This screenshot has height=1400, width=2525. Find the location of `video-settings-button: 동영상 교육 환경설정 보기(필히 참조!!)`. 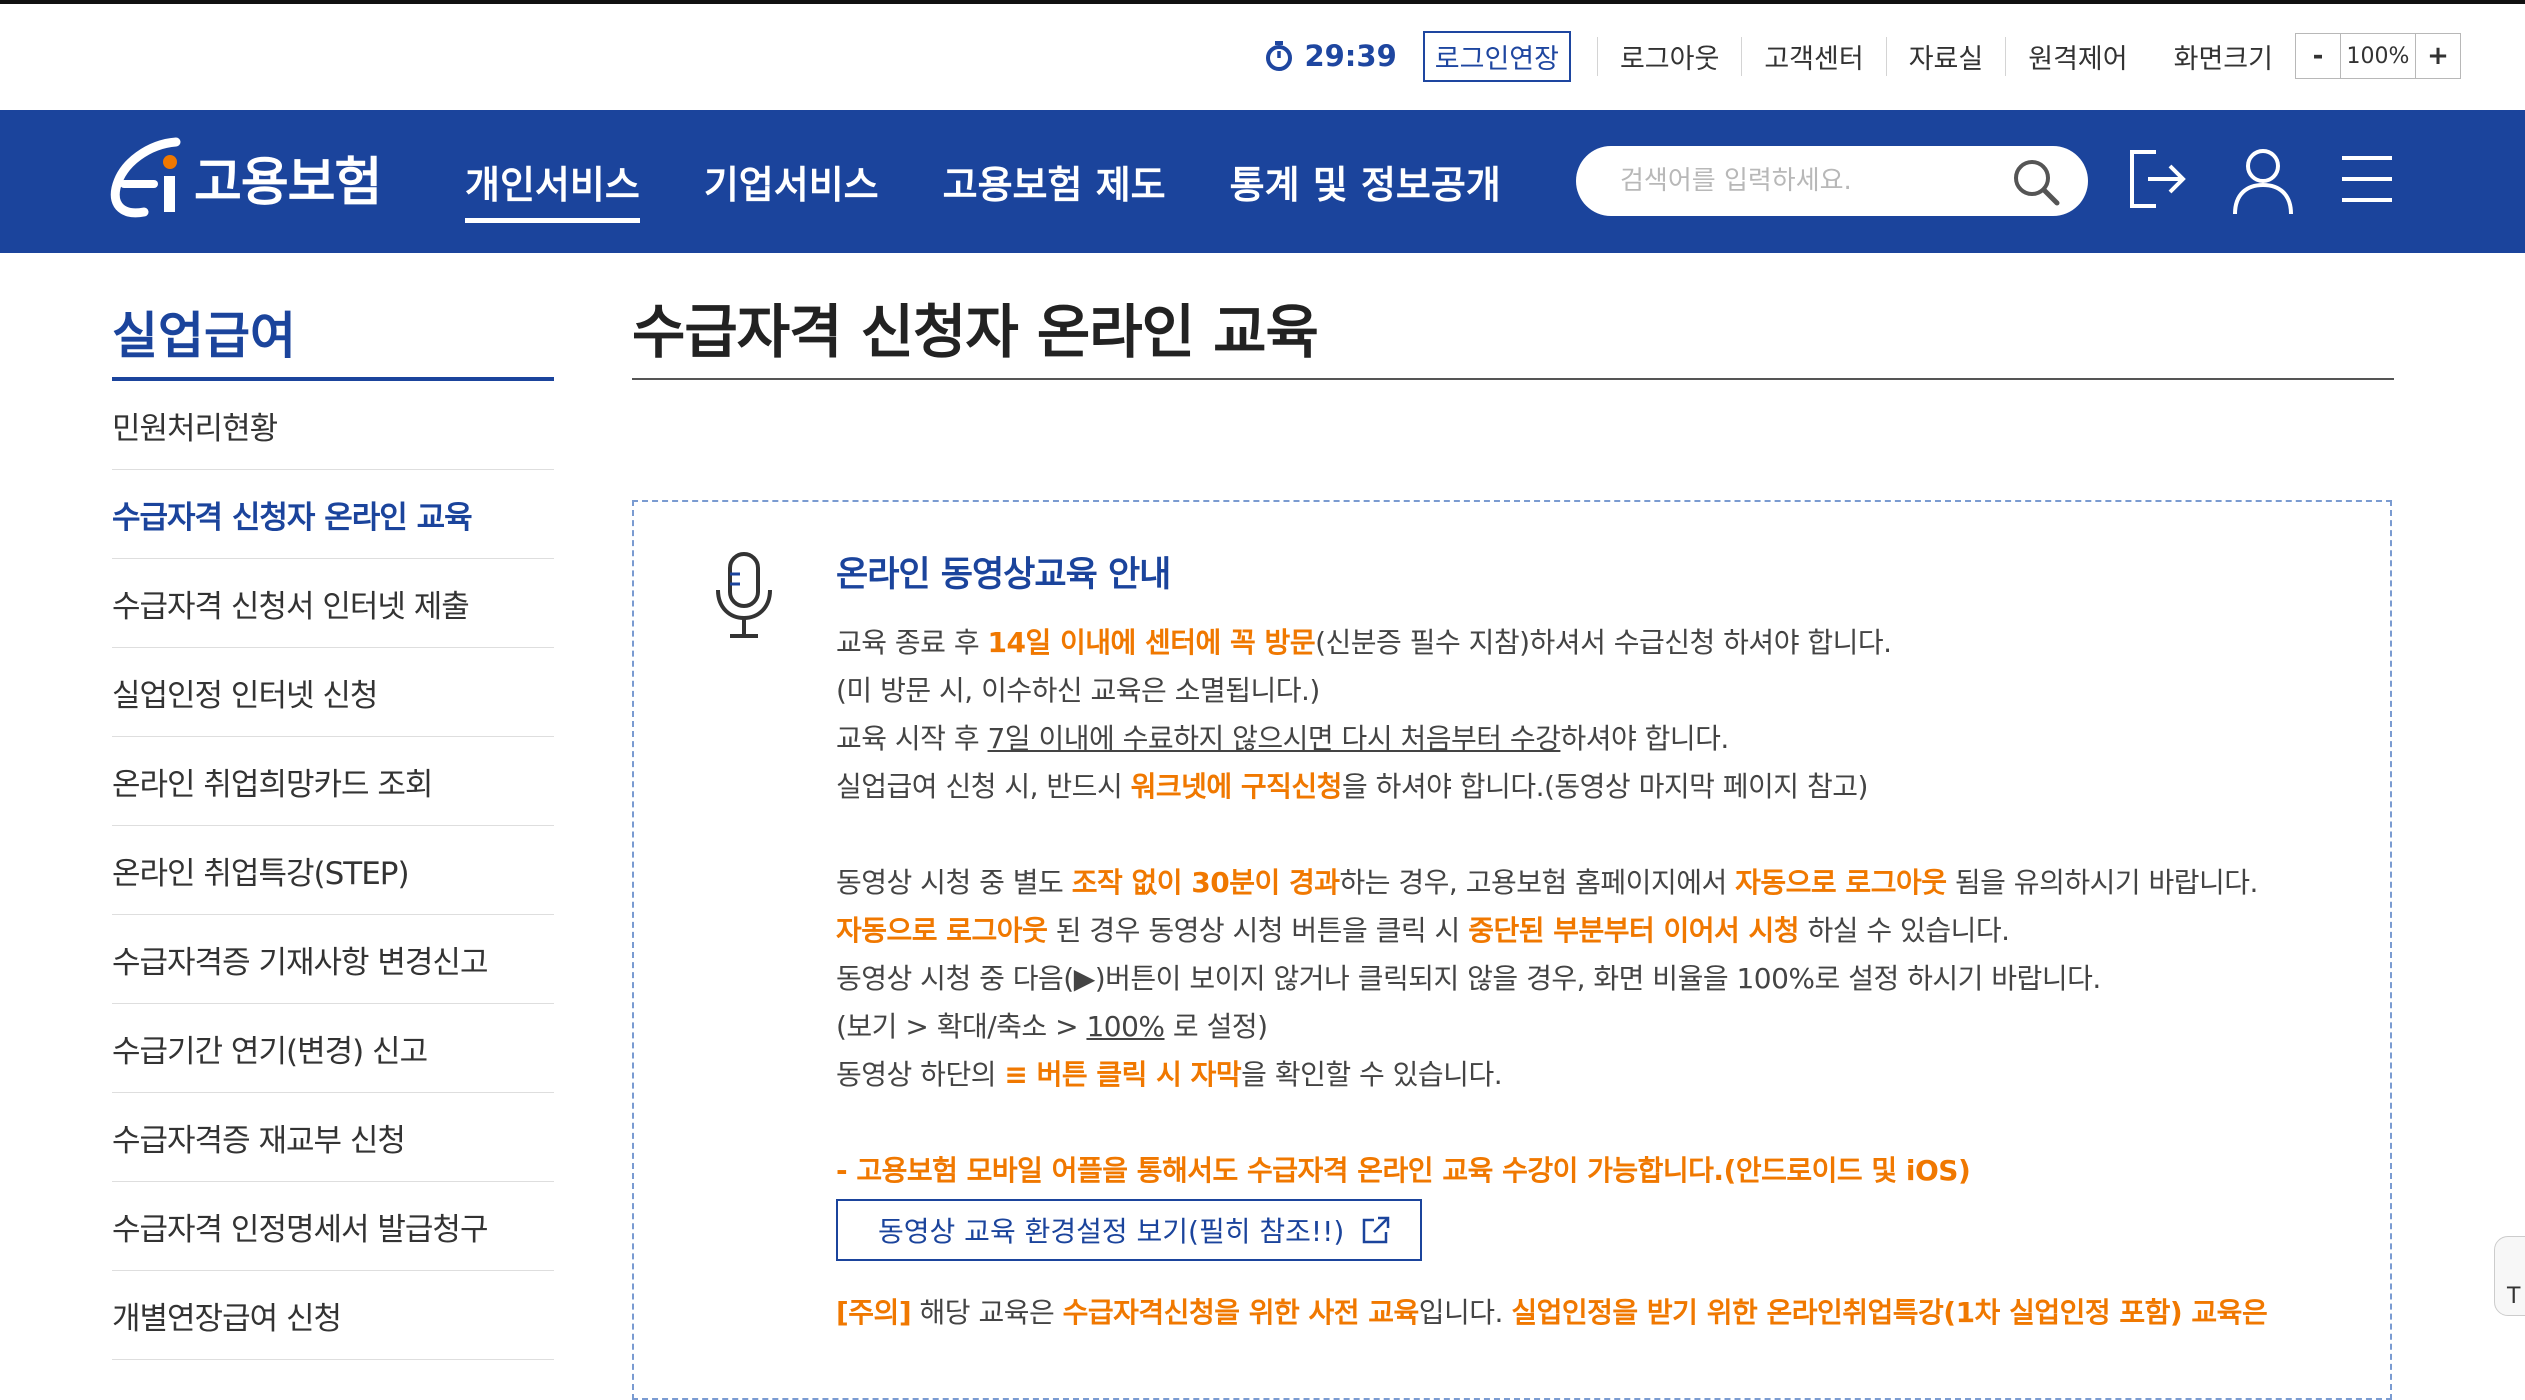

video-settings-button: 동영상 교육 환경설정 보기(필히 참조!!) is located at coordinates (1129, 1230).